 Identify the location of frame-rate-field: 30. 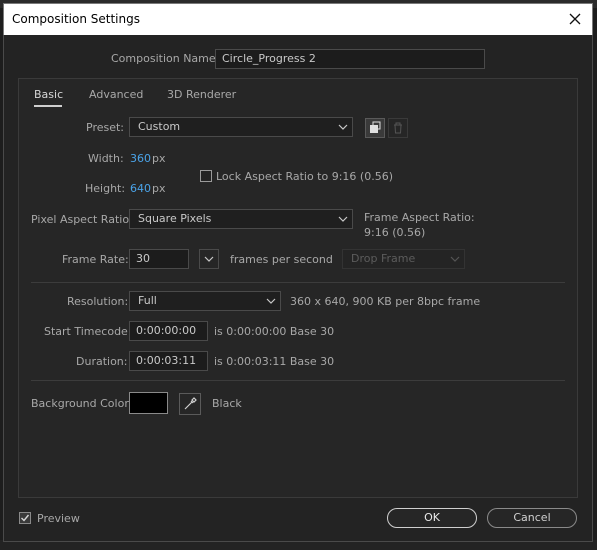
(159, 259).